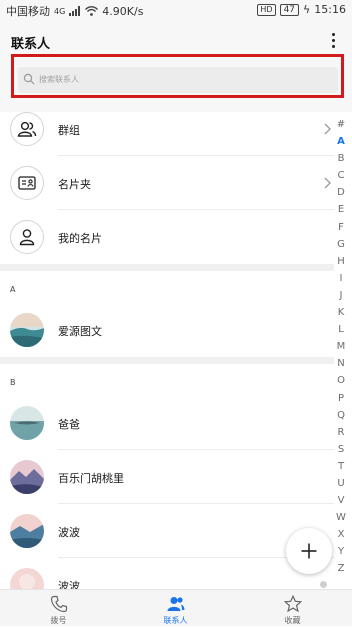 The image size is (352, 627). Describe the element at coordinates (341, 380) in the screenshot. I see `index-letter: O` at that location.